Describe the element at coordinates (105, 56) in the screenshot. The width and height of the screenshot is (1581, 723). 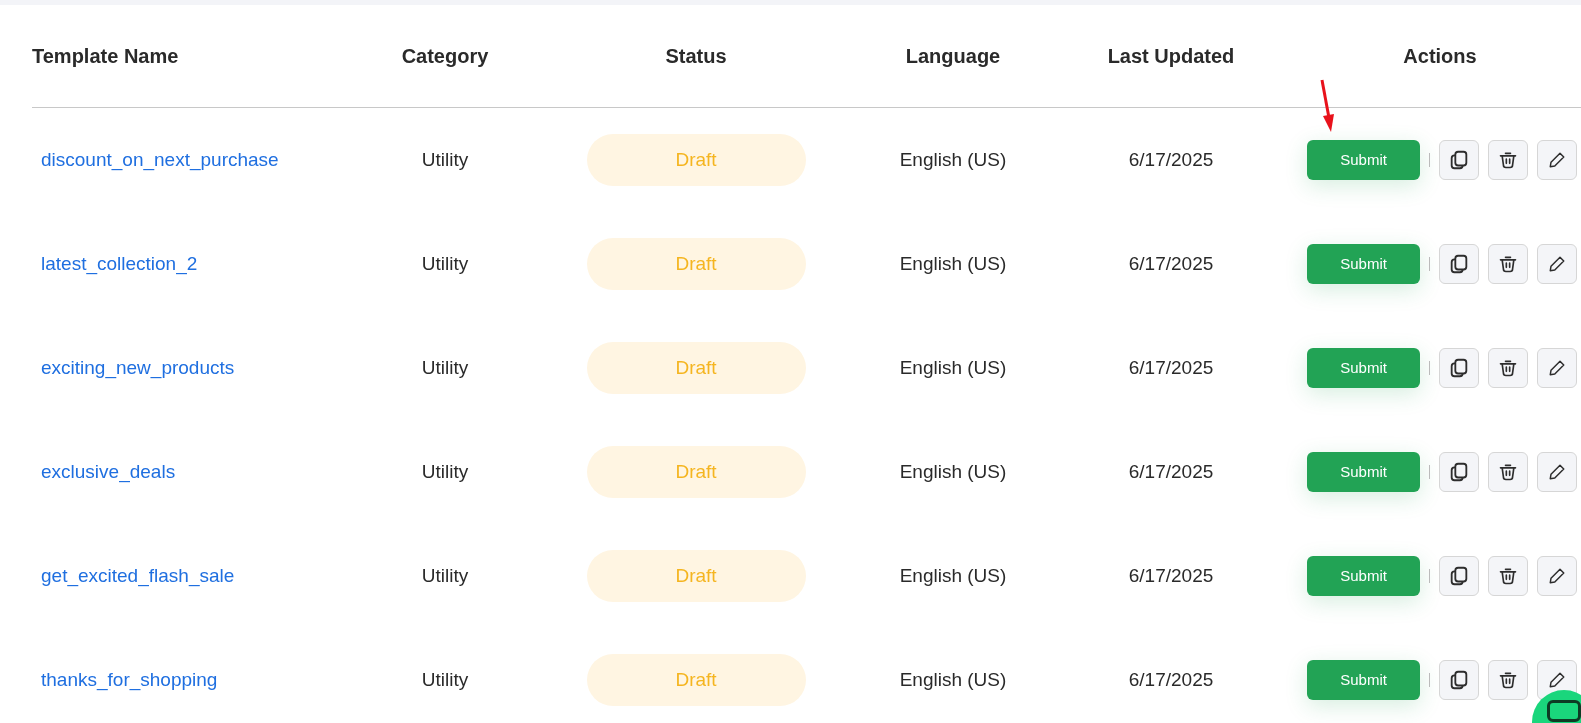
I see `column-header: Template Name` at that location.